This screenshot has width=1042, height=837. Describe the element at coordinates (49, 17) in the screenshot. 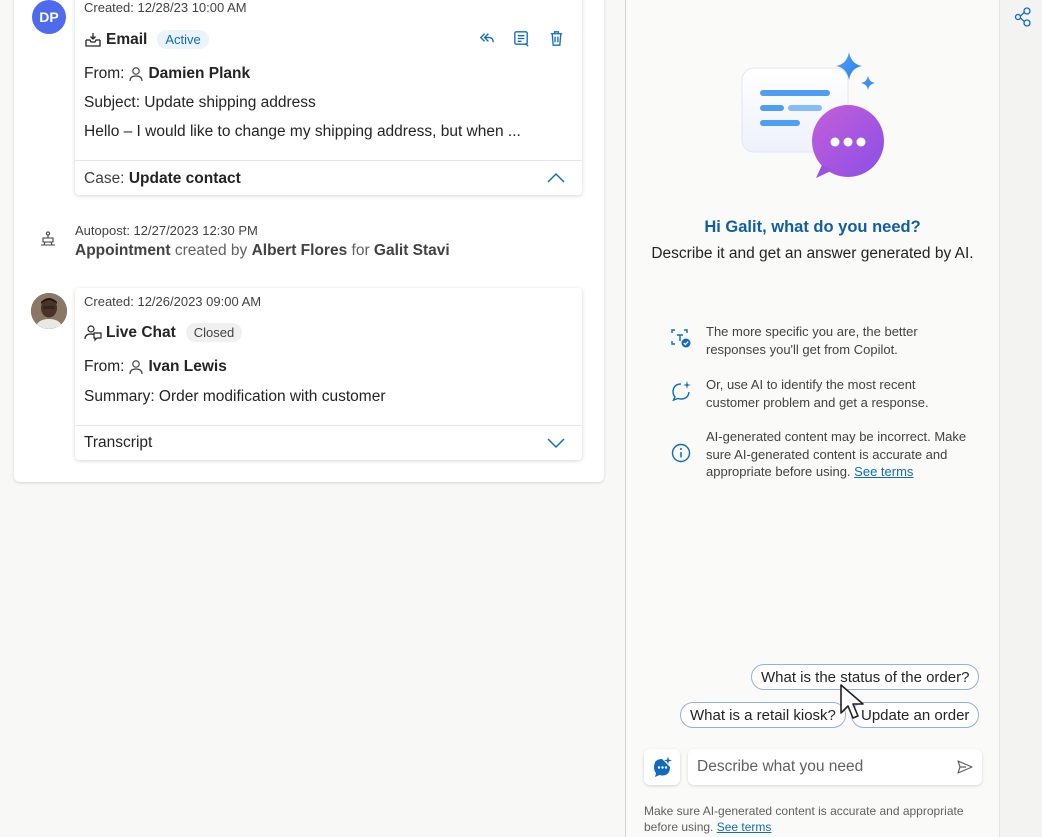

I see `avatar: DP` at that location.